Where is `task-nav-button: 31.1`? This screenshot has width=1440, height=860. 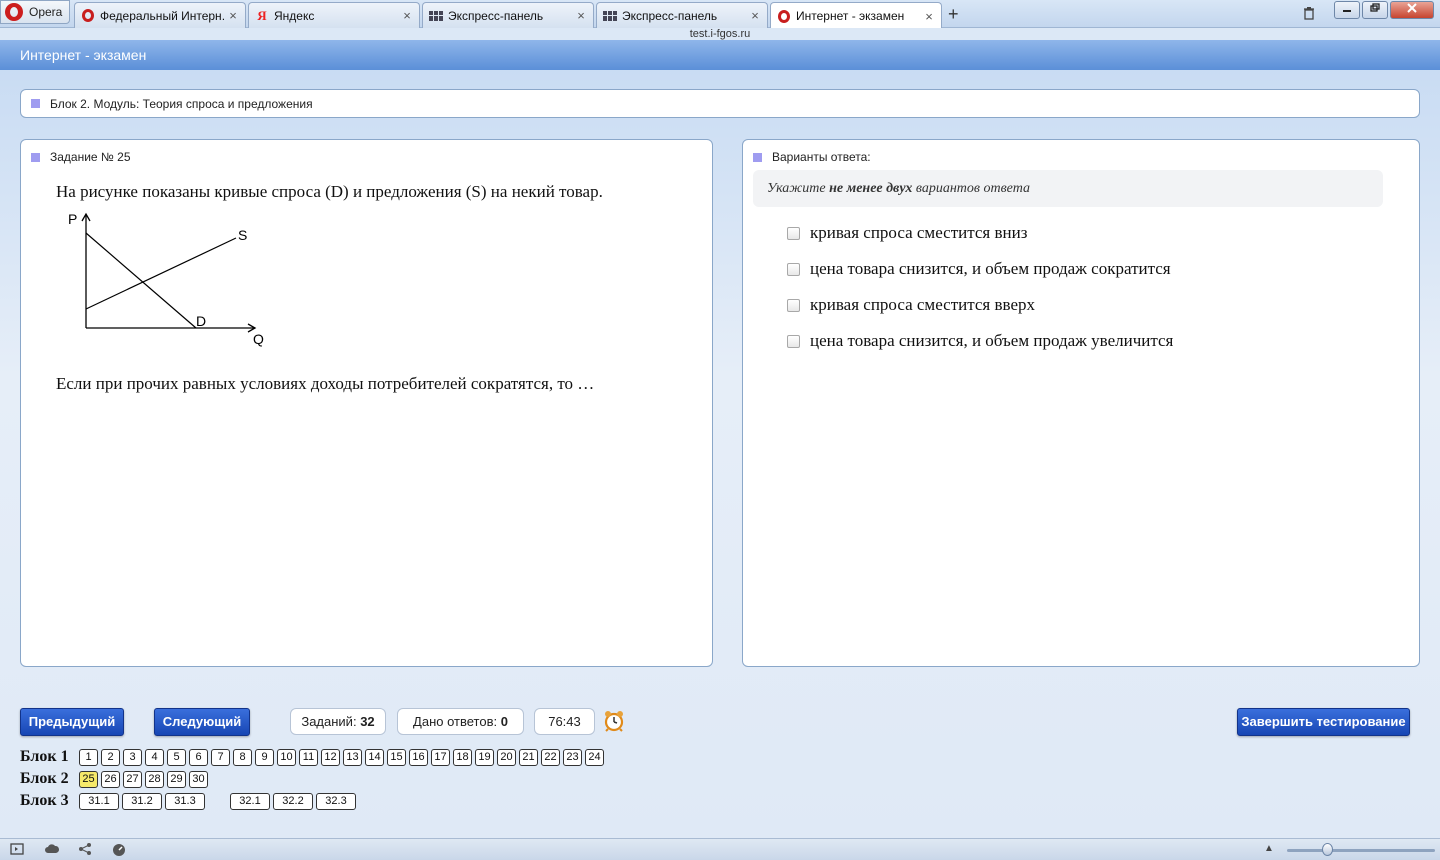
task-nav-button: 31.1 is located at coordinates (99, 801).